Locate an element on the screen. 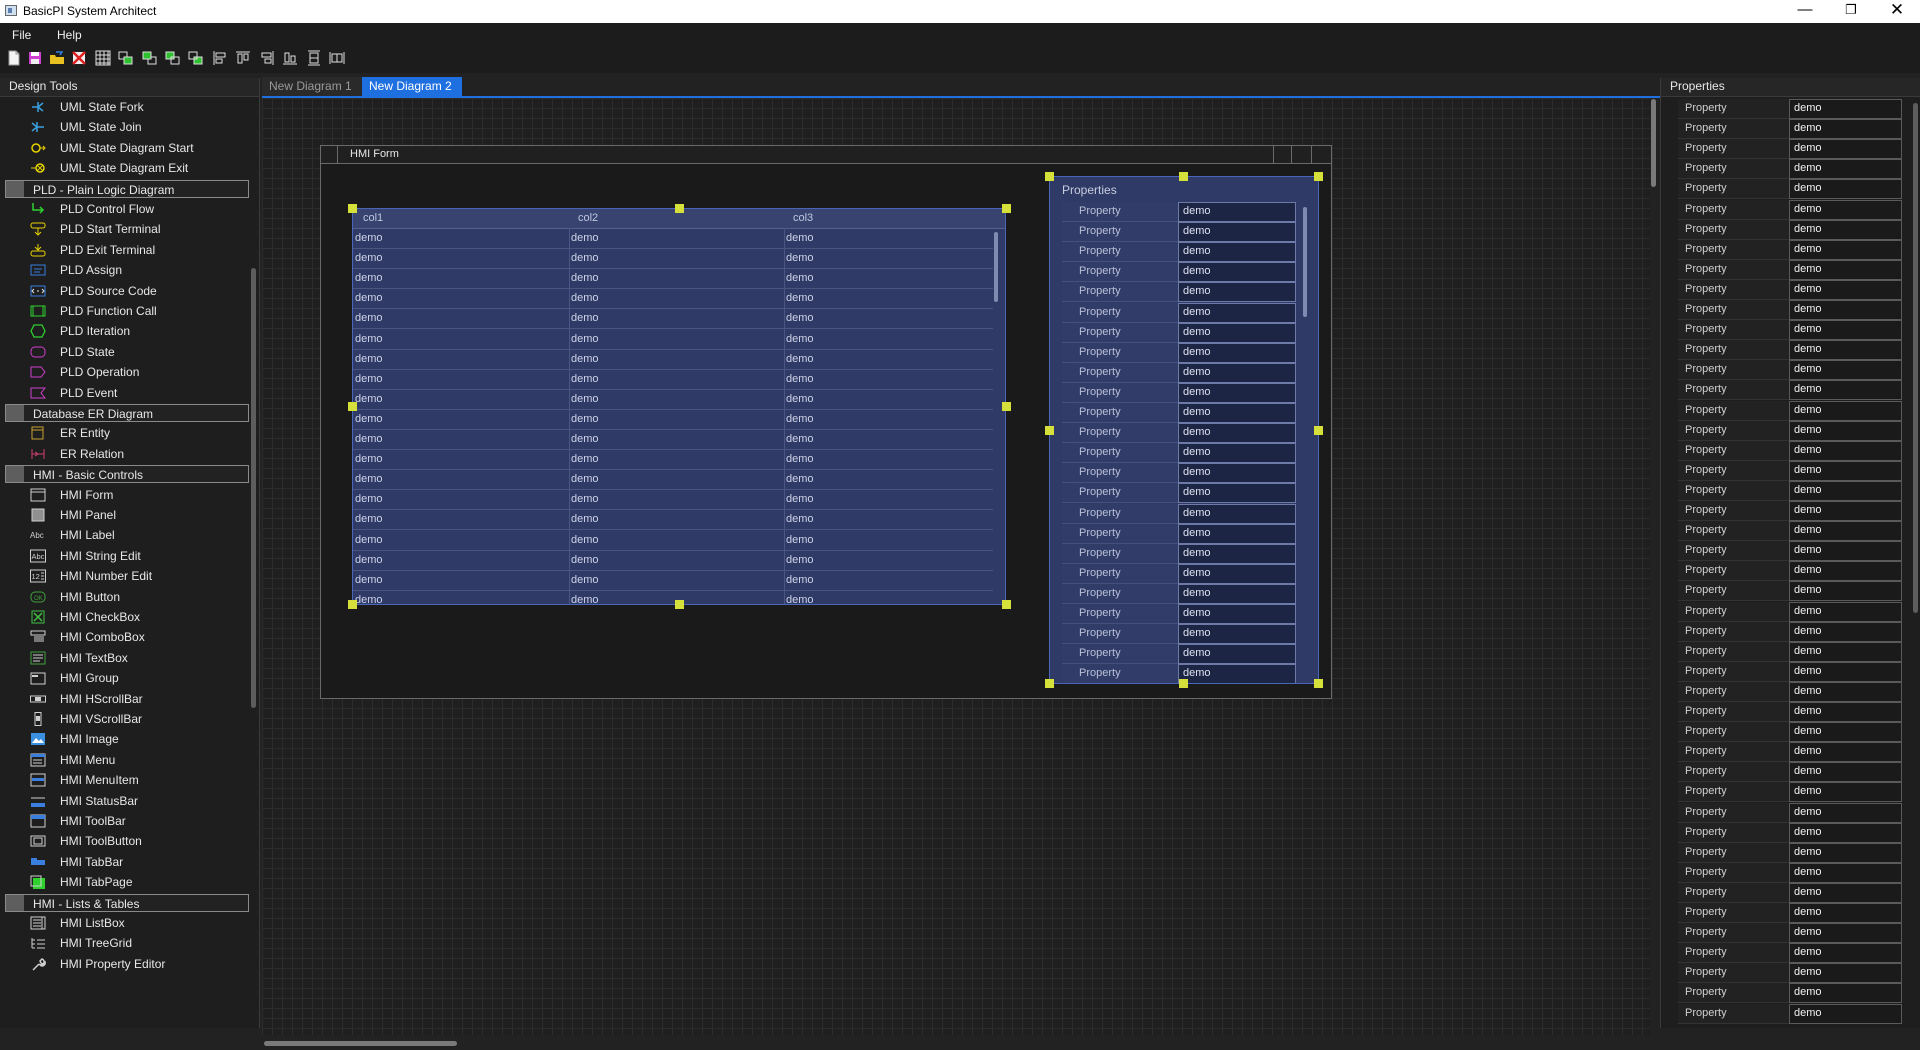  save-icon is located at coordinates (35, 58).